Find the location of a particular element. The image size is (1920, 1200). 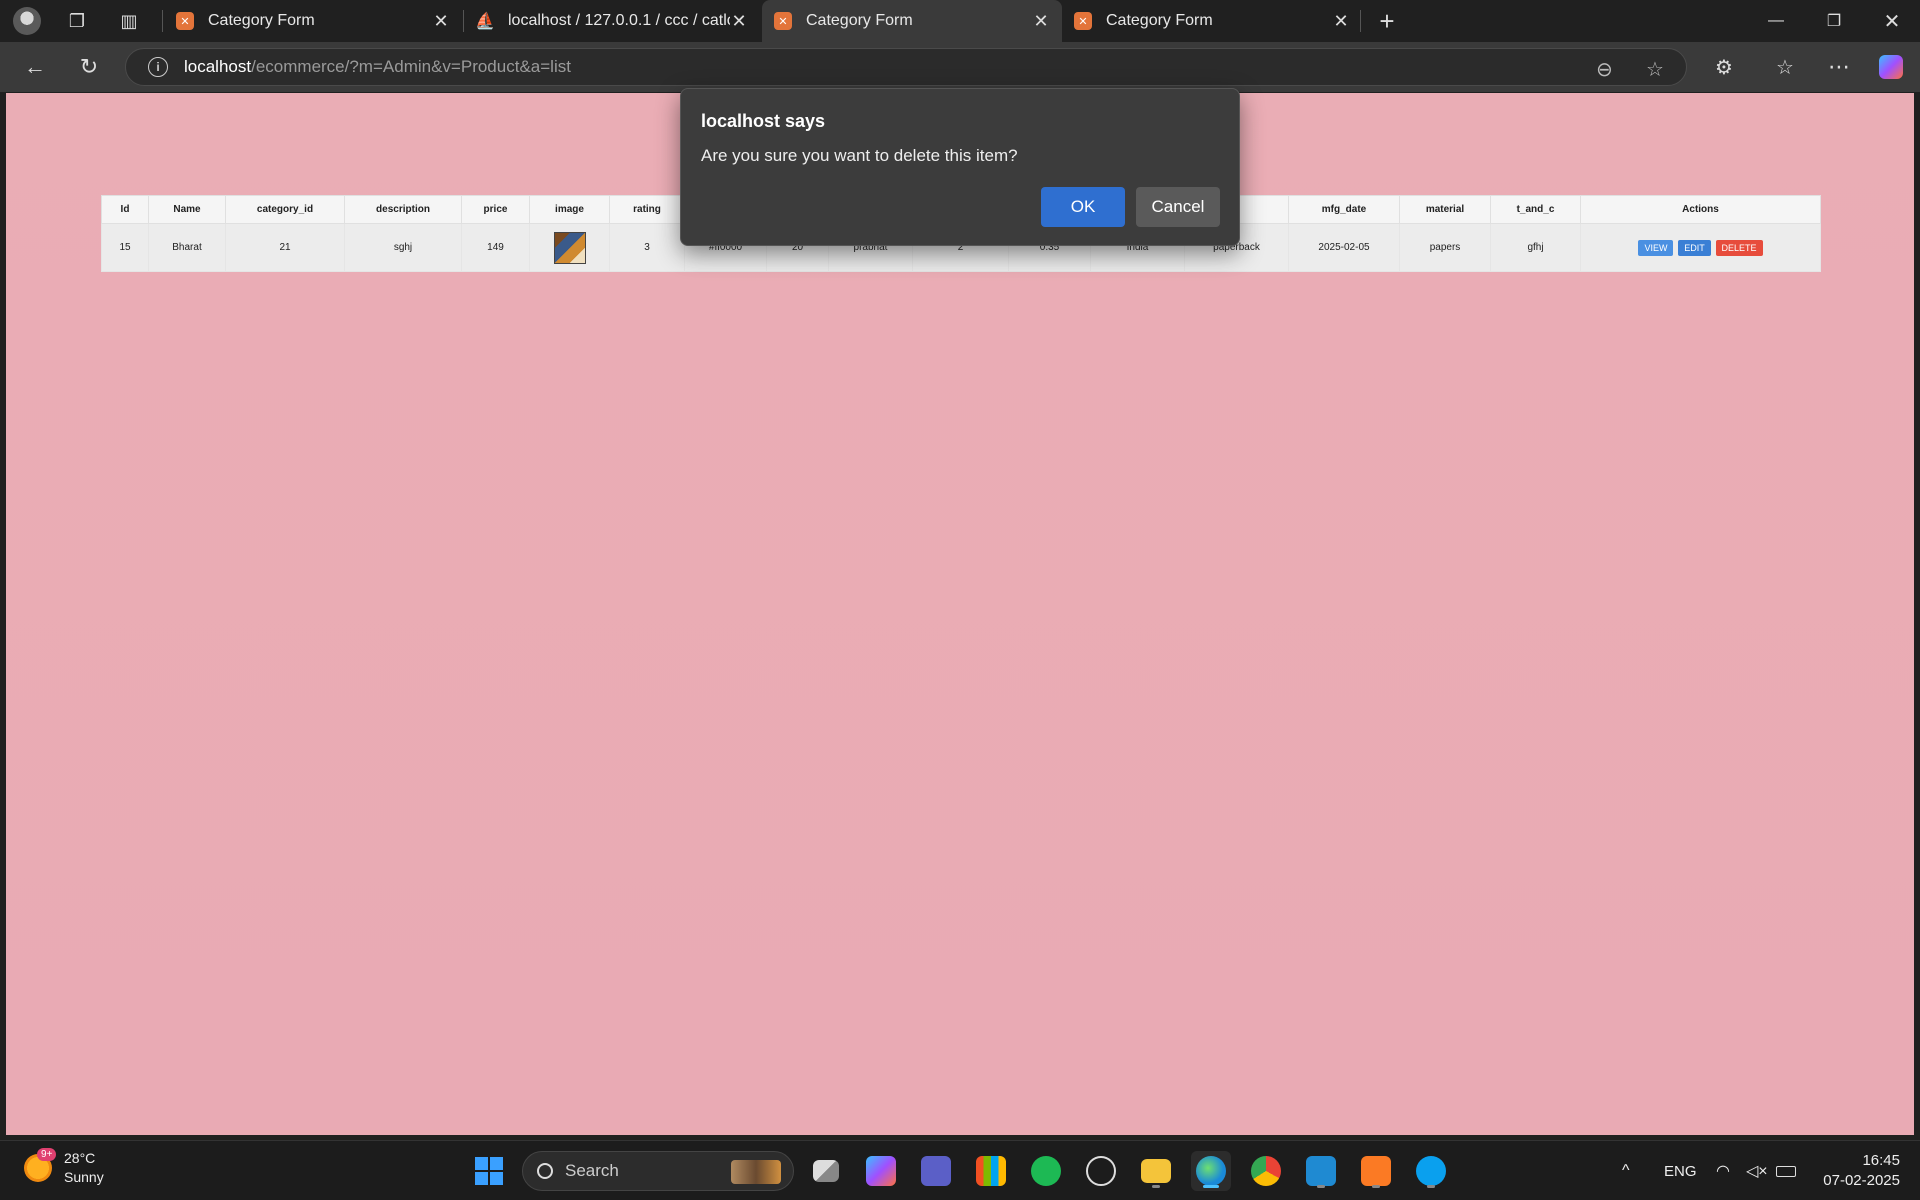

start-button is located at coordinates (489, 1171).